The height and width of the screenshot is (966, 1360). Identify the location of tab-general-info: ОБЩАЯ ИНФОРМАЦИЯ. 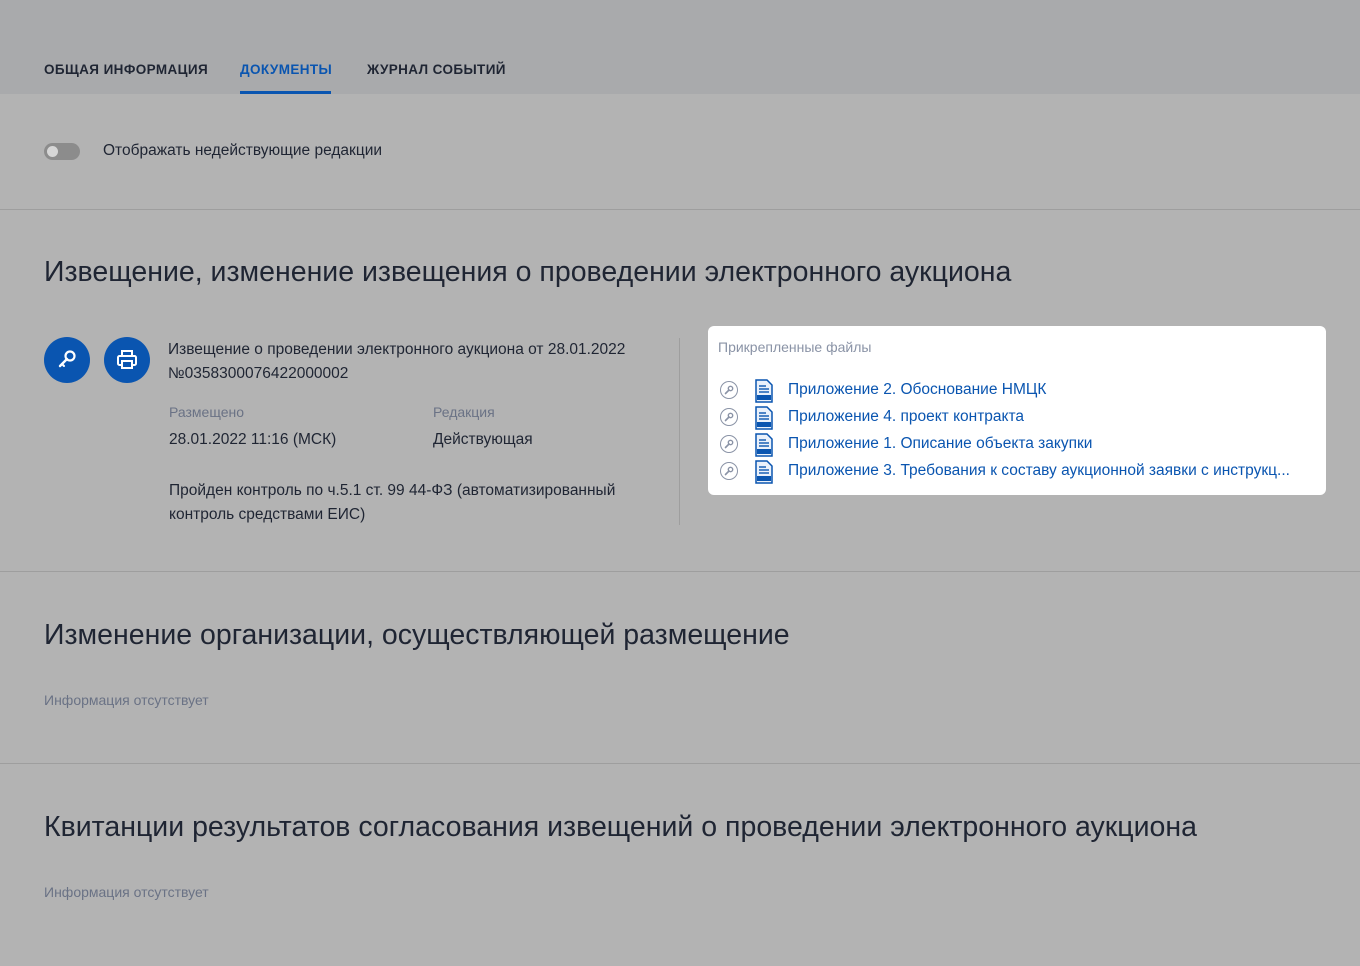
(126, 69).